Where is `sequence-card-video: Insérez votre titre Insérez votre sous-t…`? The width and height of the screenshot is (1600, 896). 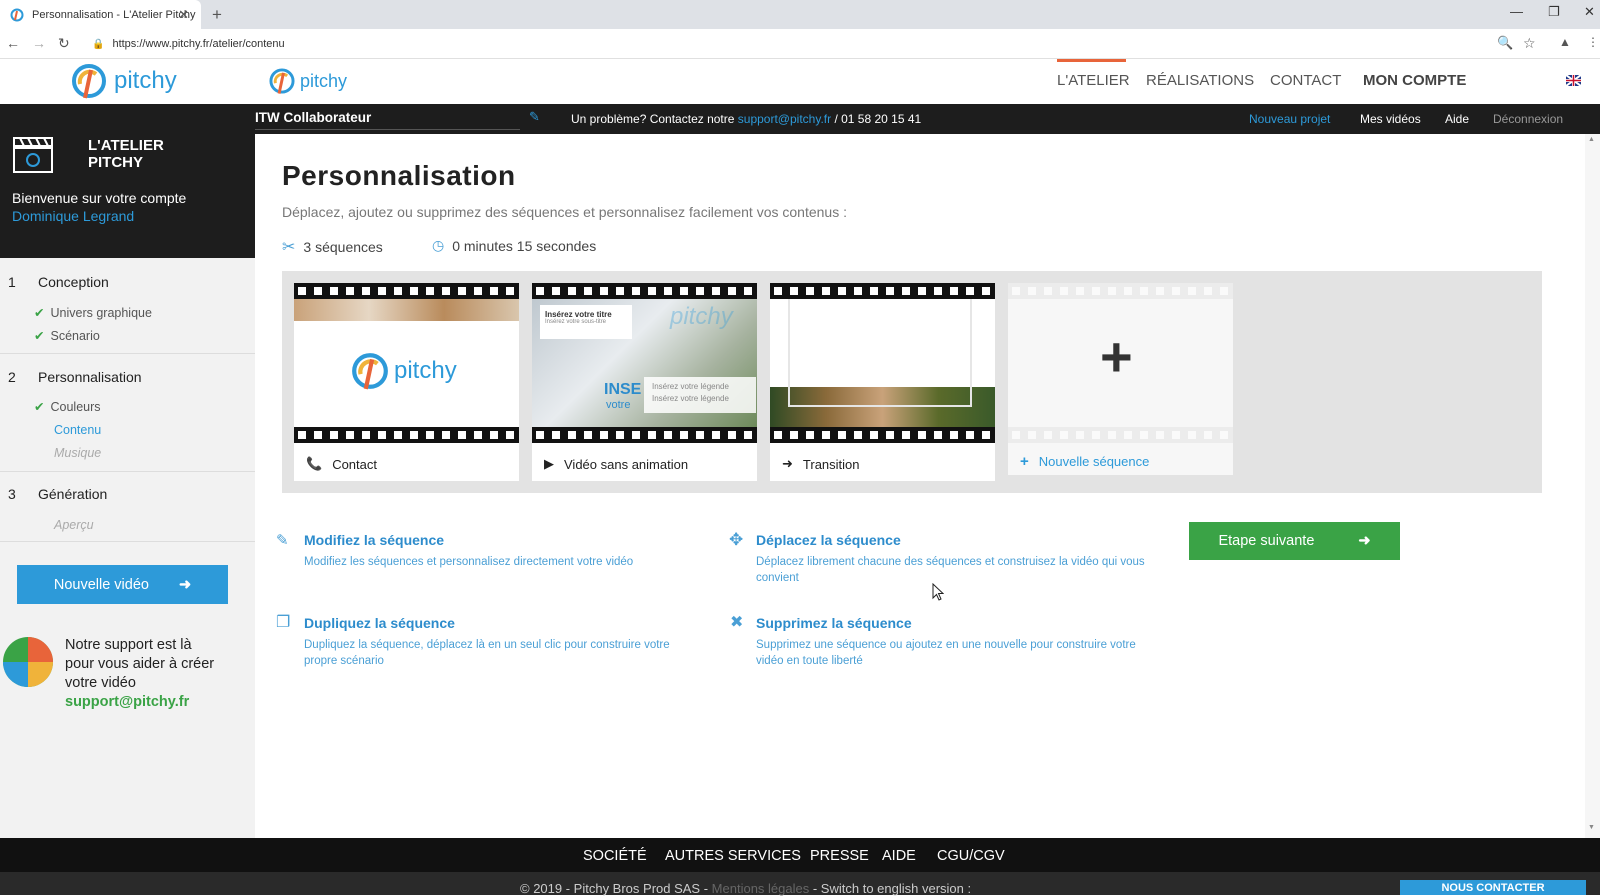
sequence-card-video: Insérez votre titre Insérez votre sous-t… is located at coordinates (644, 382).